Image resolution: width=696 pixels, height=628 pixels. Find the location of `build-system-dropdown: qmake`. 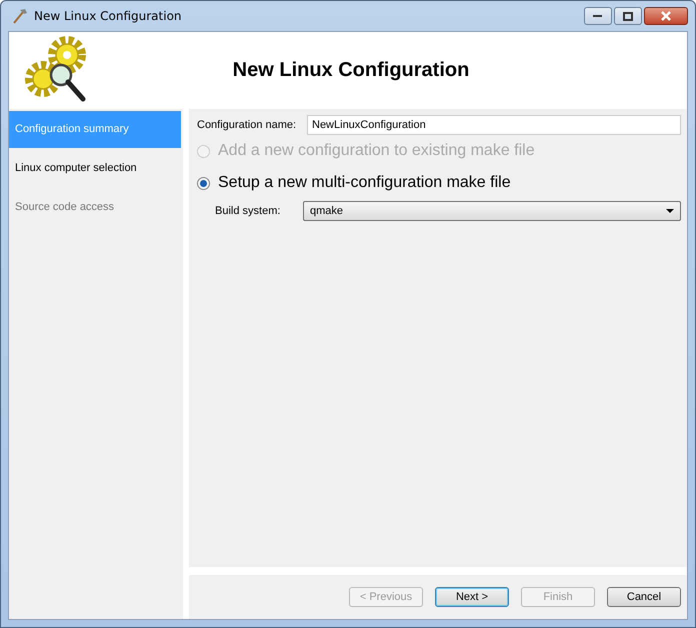

build-system-dropdown: qmake is located at coordinates (492, 211).